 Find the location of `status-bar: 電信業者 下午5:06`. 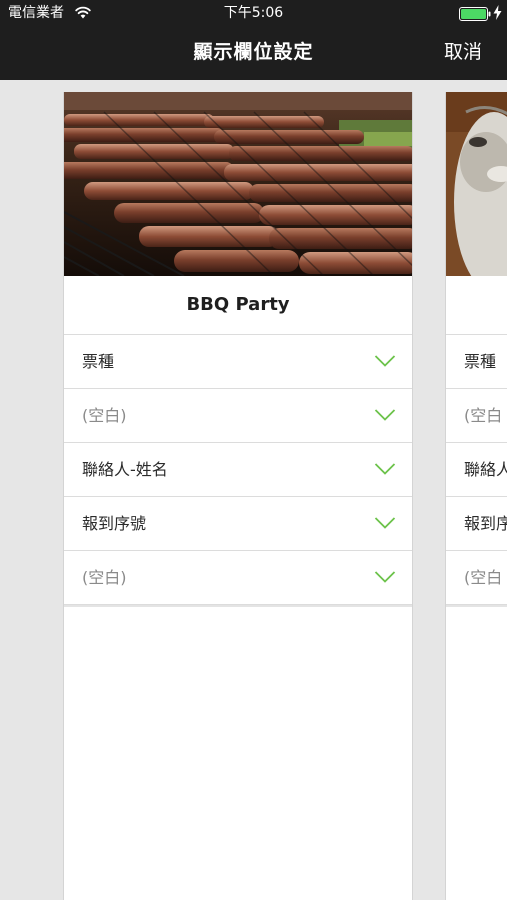

status-bar: 電信業者 下午5:06 is located at coordinates (253, 13).